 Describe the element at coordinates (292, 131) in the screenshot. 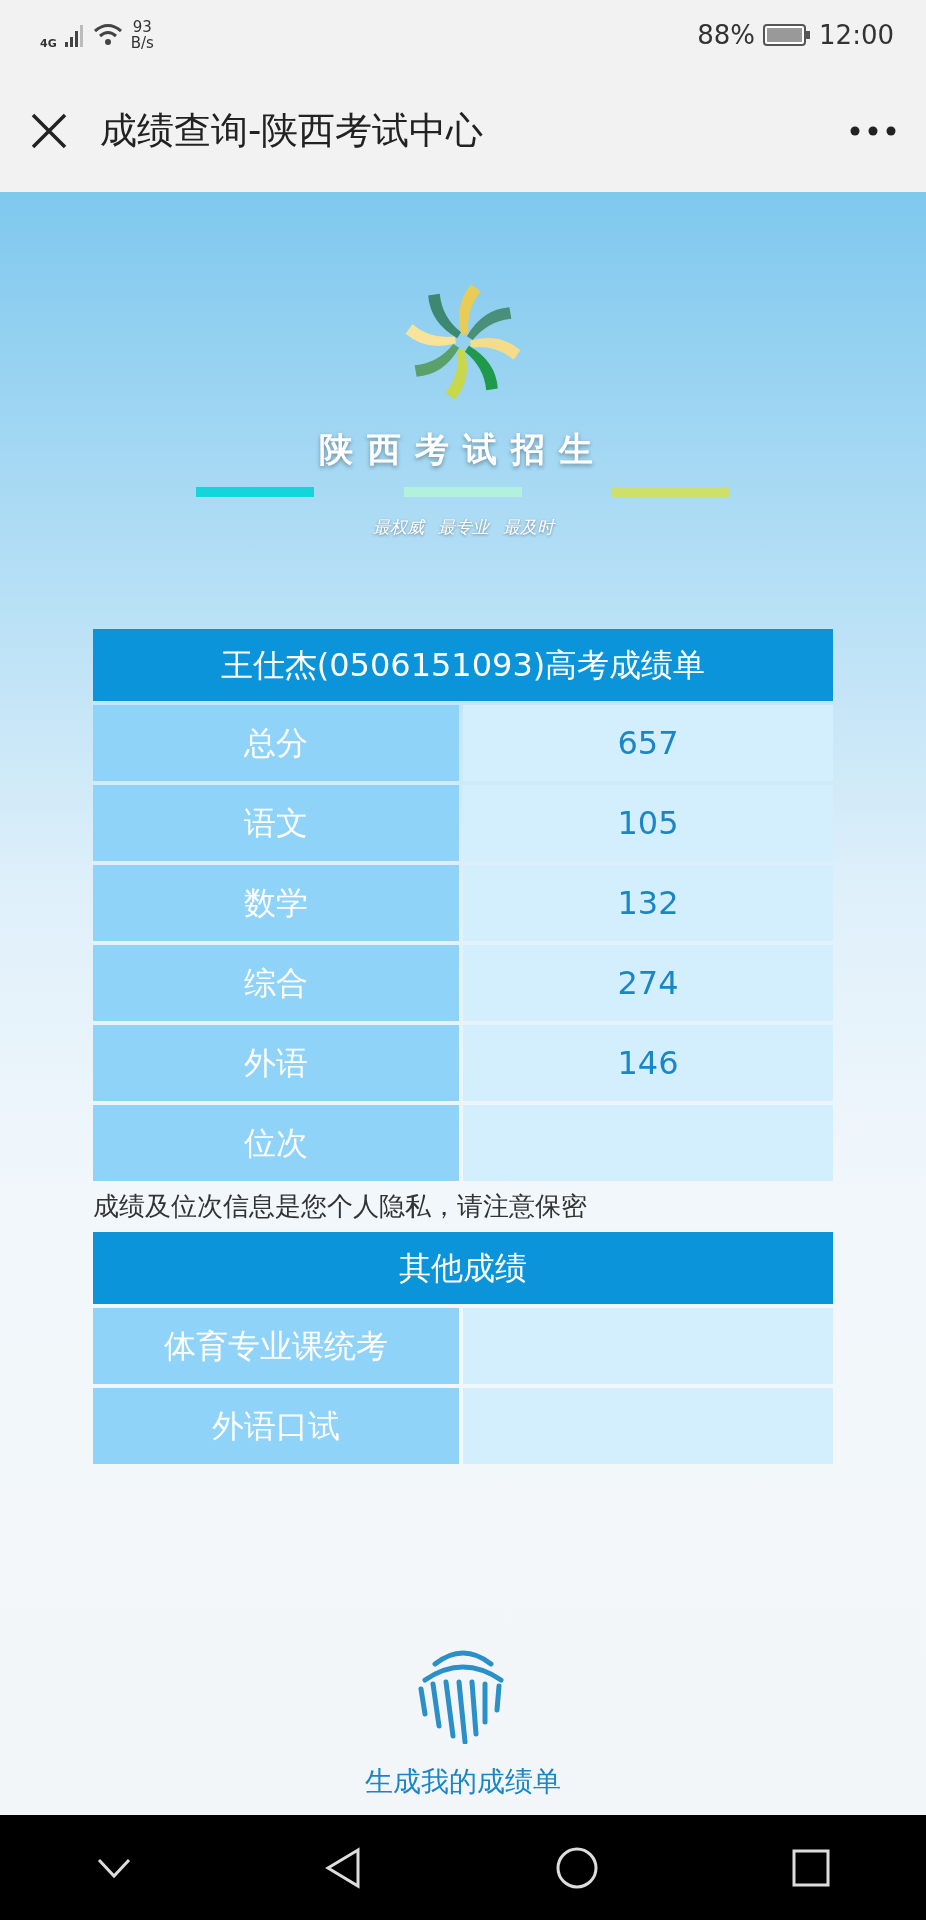

I see `page-title: 成绩查询-陕西考试中心` at that location.